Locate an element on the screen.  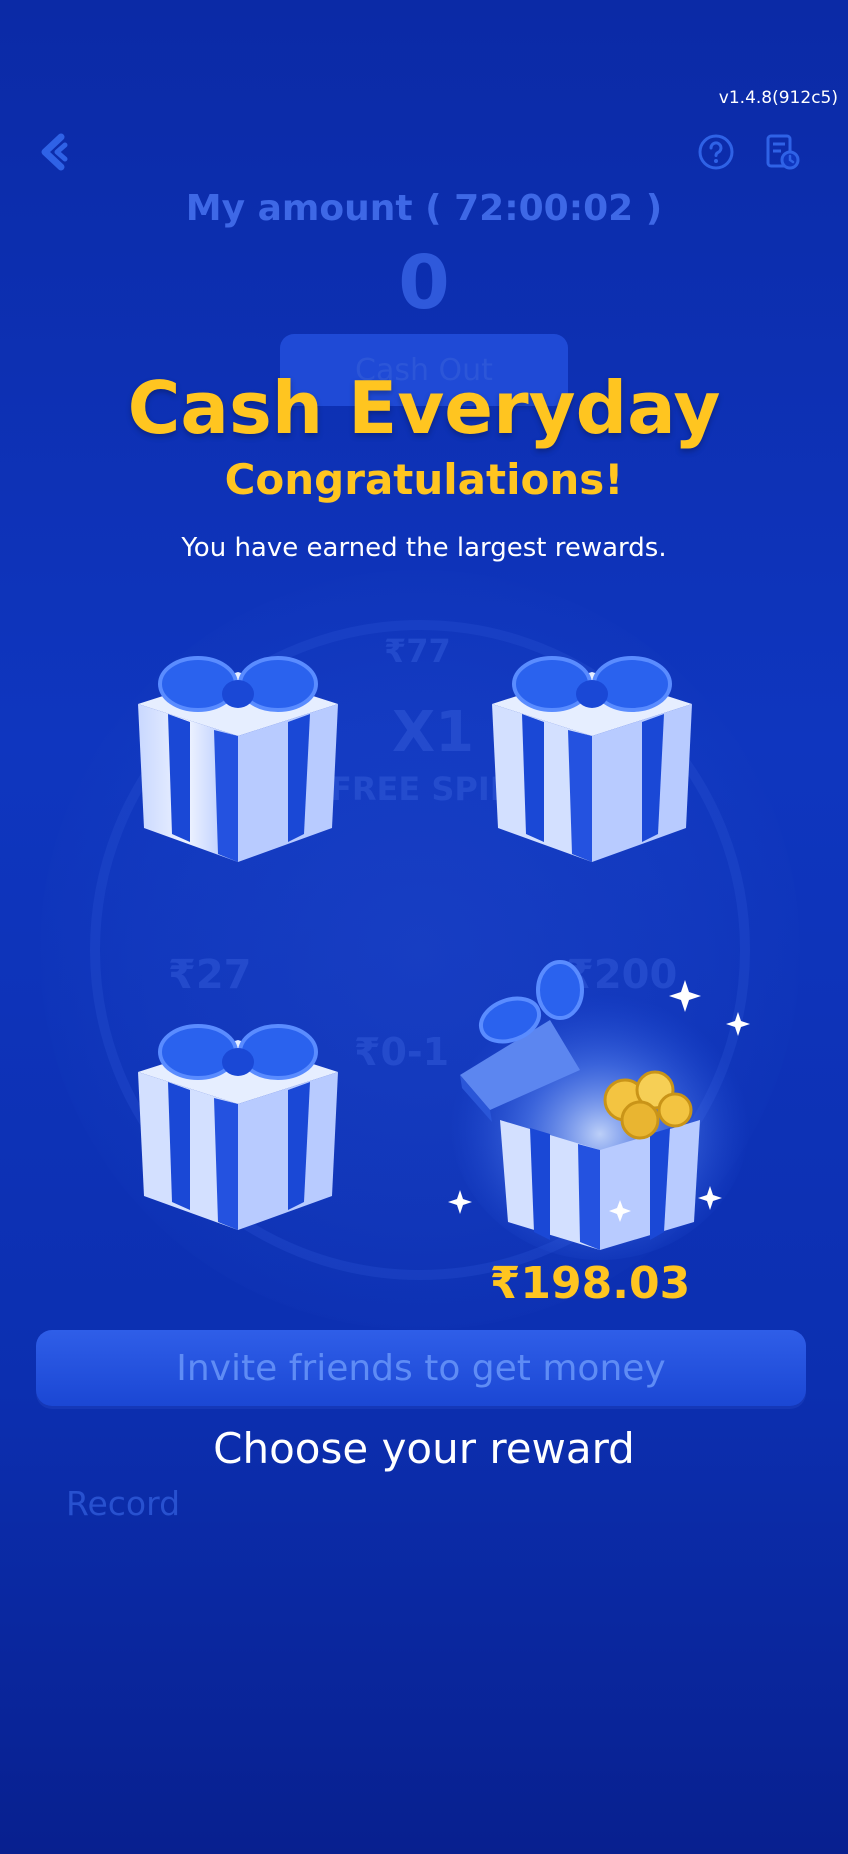
wheel-label-27: ₹27 is located at coordinates (210, 975).